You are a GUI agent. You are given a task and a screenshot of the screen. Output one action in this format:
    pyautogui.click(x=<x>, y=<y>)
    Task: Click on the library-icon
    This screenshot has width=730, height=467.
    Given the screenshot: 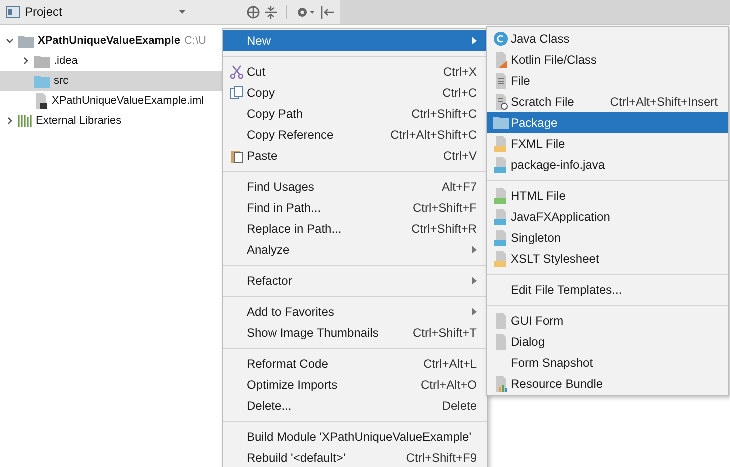 What is the action you would take?
    pyautogui.click(x=25, y=121)
    